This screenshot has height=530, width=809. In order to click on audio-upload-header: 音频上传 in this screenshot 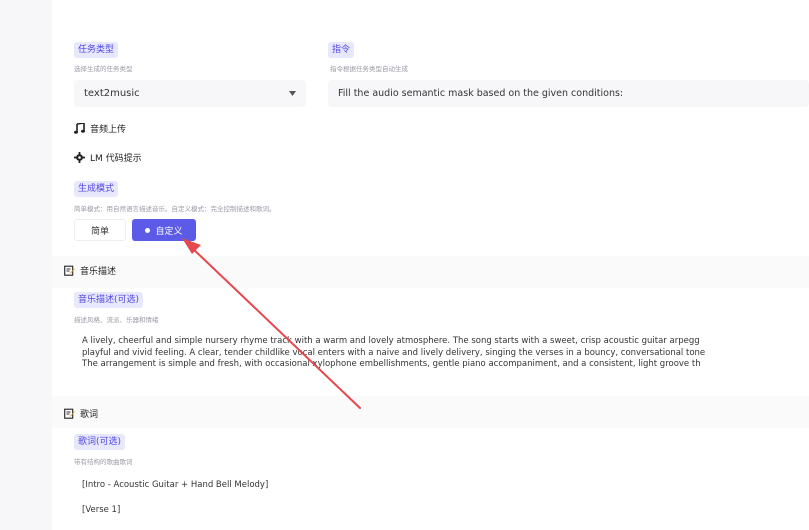, I will do `click(100, 128)`.